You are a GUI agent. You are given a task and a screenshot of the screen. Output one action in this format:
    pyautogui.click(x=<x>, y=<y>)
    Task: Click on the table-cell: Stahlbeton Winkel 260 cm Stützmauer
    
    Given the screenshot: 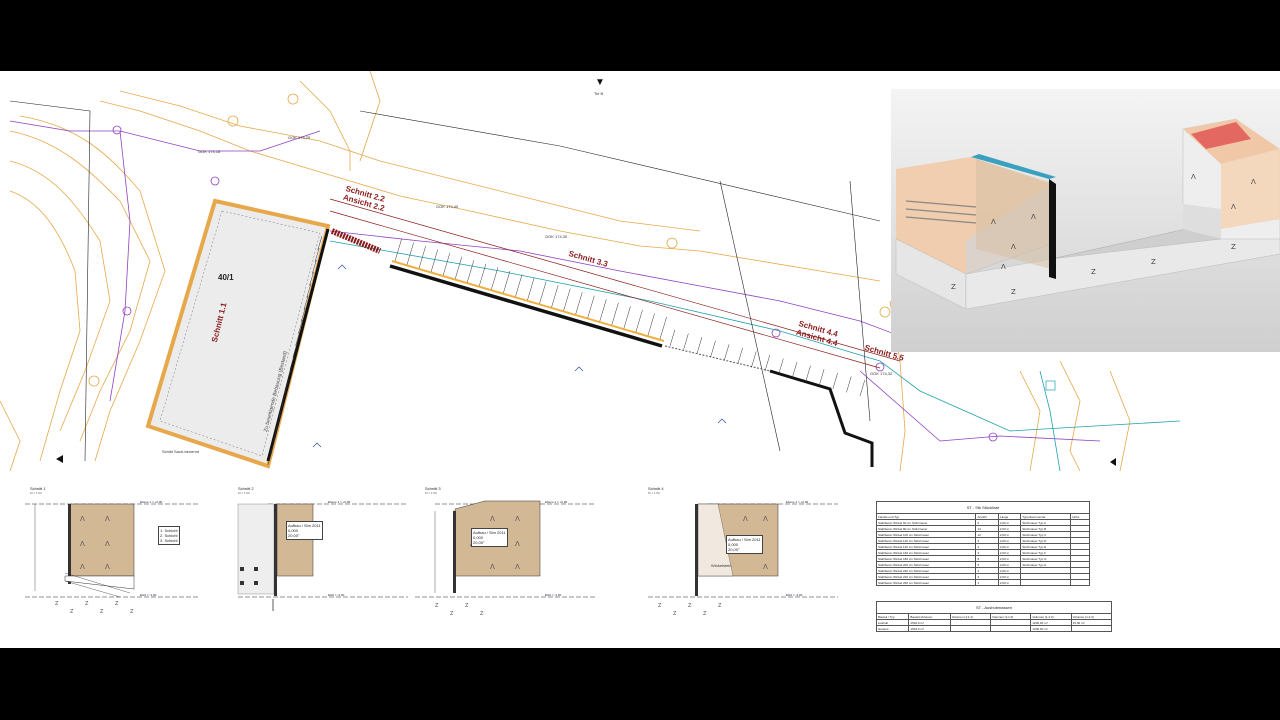 What is the action you would take?
    pyautogui.click(x=926, y=582)
    